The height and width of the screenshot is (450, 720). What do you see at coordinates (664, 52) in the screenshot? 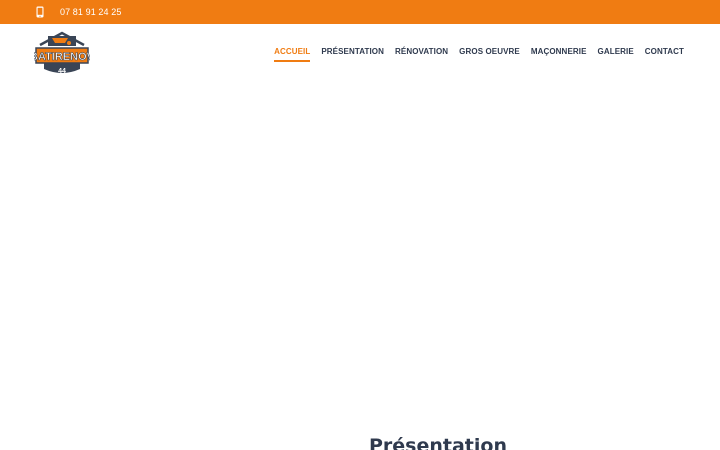
I see `nav-contact: CONTACT` at bounding box center [664, 52].